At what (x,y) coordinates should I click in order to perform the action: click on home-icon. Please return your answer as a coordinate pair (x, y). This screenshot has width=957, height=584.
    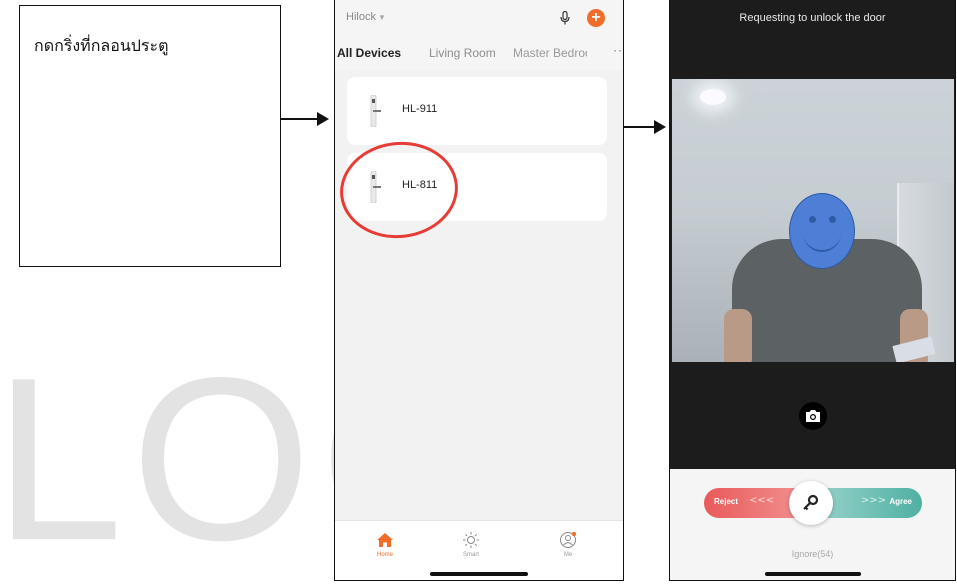
    Looking at the image, I should click on (385, 540).